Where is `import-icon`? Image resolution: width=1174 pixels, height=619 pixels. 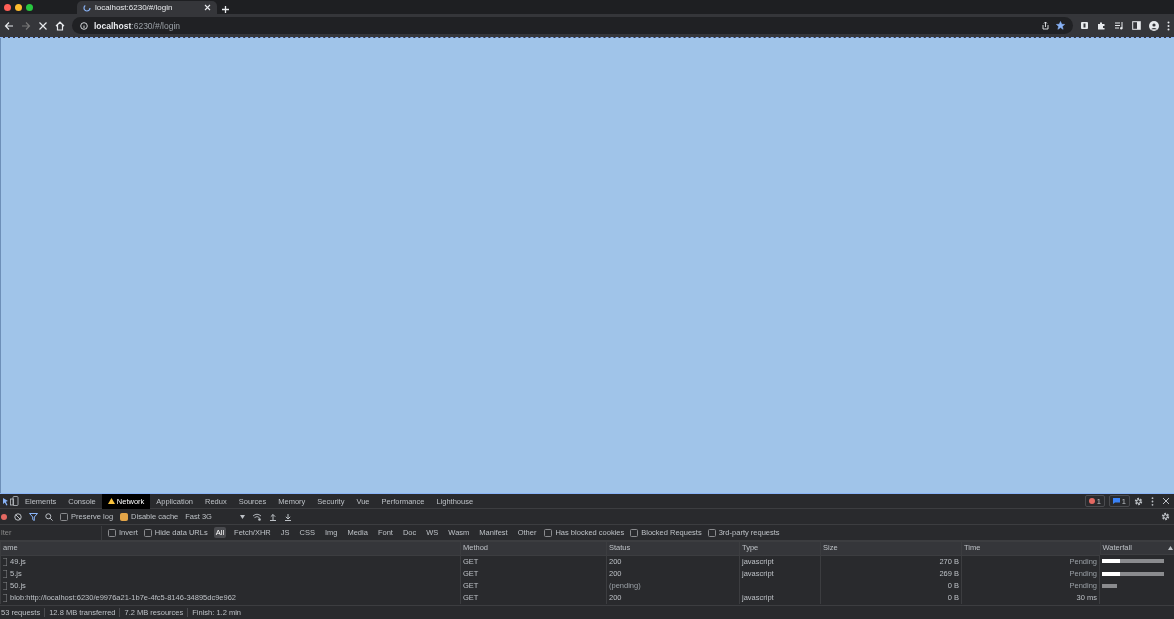 import-icon is located at coordinates (273, 516).